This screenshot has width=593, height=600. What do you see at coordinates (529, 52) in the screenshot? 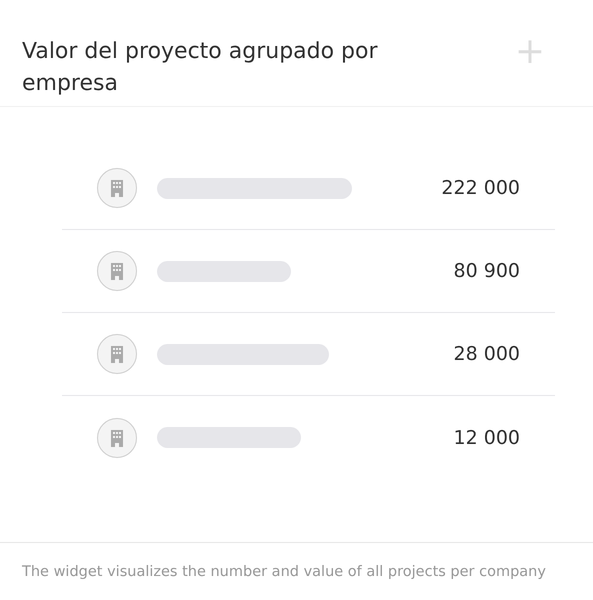
I see `add-button: +` at bounding box center [529, 52].